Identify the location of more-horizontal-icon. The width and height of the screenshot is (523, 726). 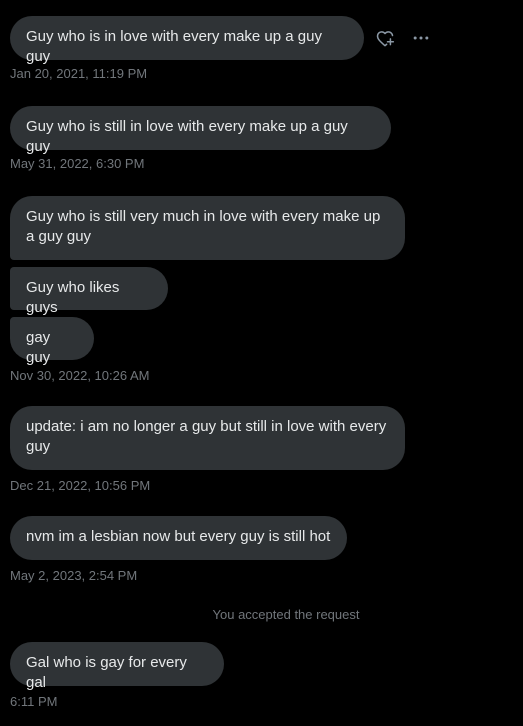
(421, 38).